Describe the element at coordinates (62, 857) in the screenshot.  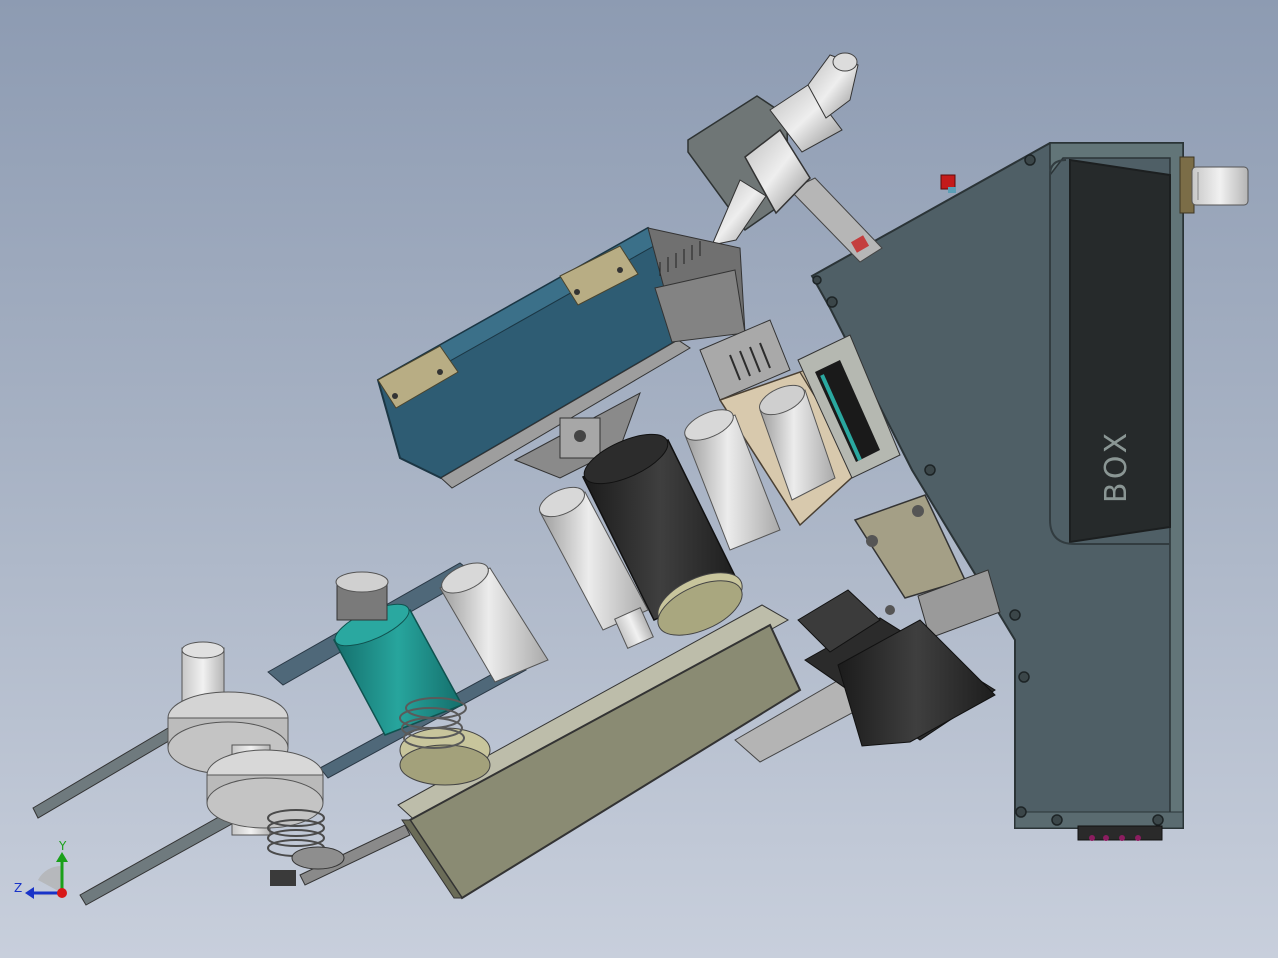
I see `y-axis-arrow` at that location.